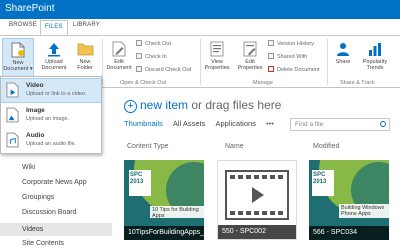 This screenshot has width=400, height=249. What do you see at coordinates (257, 193) in the screenshot?
I see `film-strip-icon` at bounding box center [257, 193].